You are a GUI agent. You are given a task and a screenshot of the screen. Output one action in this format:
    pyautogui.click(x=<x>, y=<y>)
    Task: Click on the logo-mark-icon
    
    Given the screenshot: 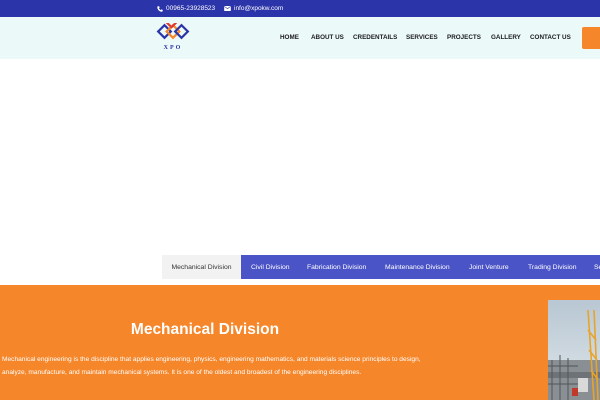 What is the action you would take?
    pyautogui.click(x=173, y=28)
    